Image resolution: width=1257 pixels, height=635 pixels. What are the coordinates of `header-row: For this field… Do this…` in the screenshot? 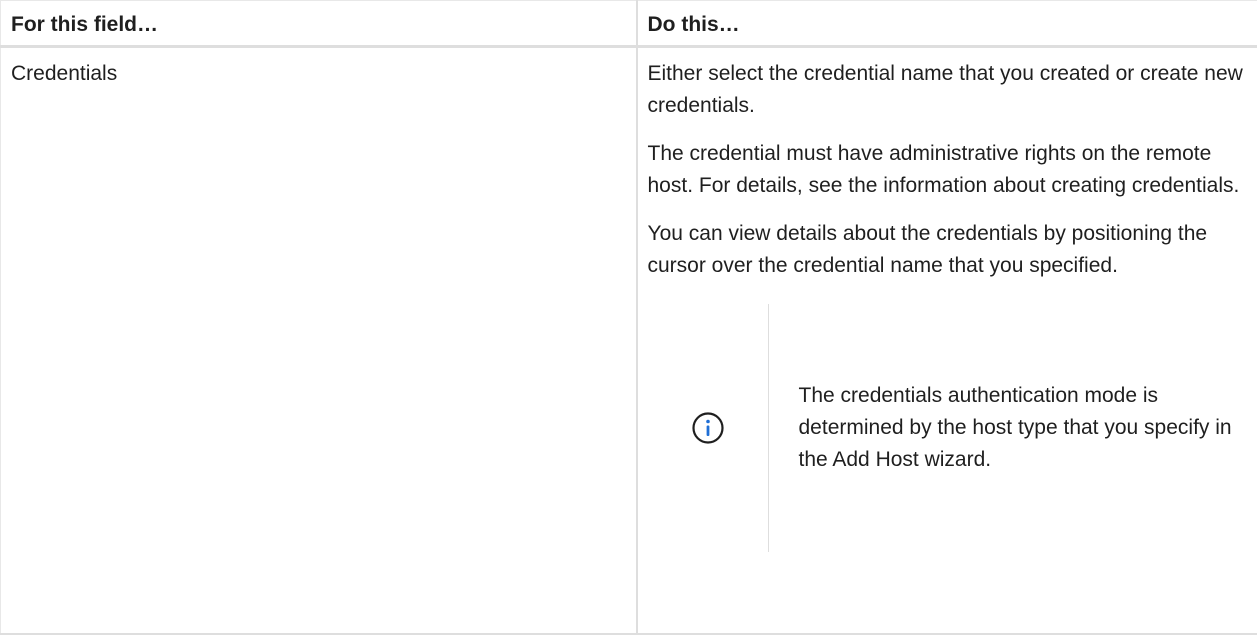 It's located at (628, 24).